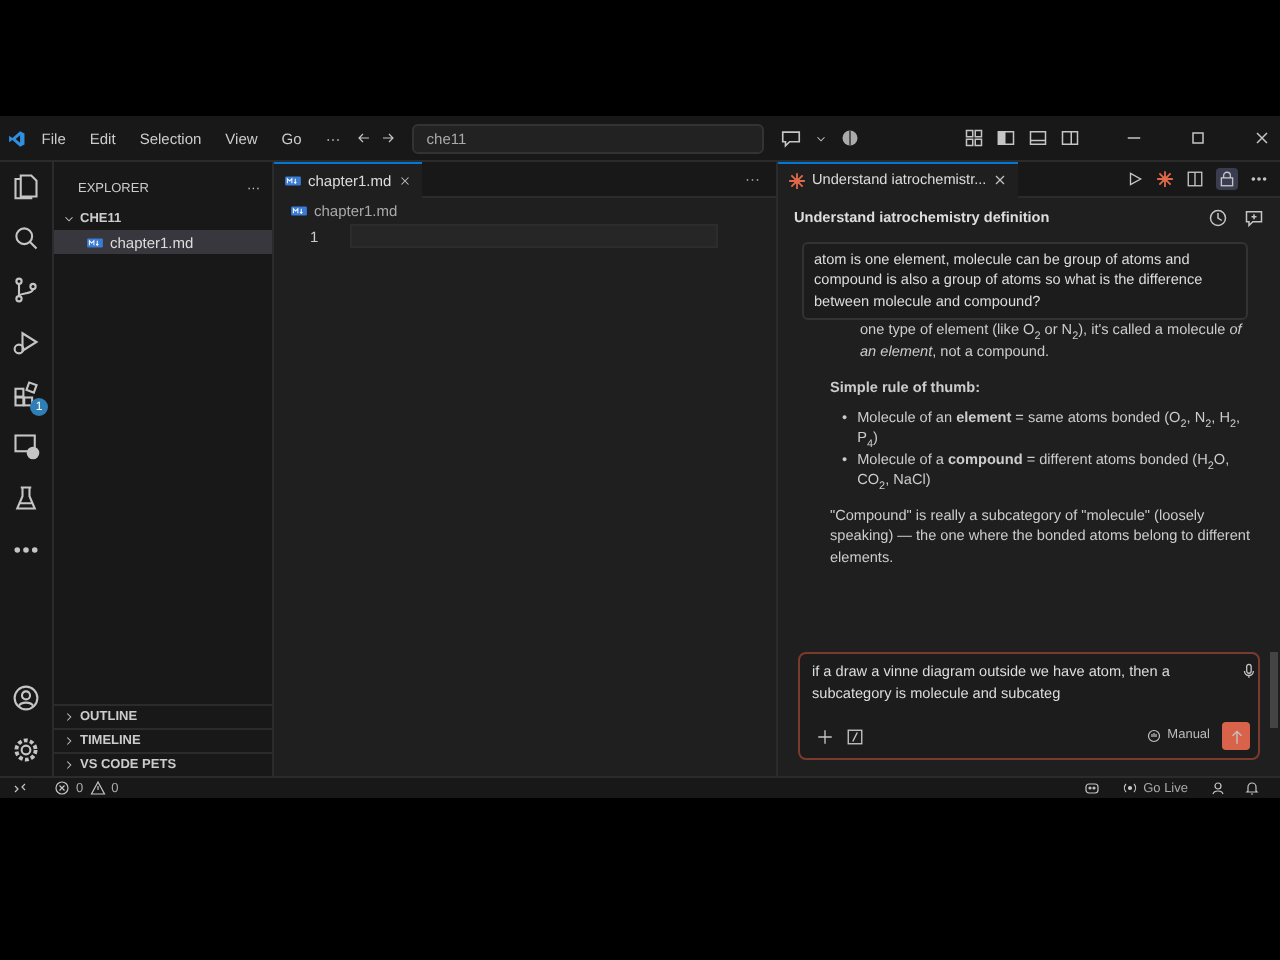 Image resolution: width=1280 pixels, height=960 pixels. What do you see at coordinates (26, 238) in the screenshot?
I see `search-icon` at bounding box center [26, 238].